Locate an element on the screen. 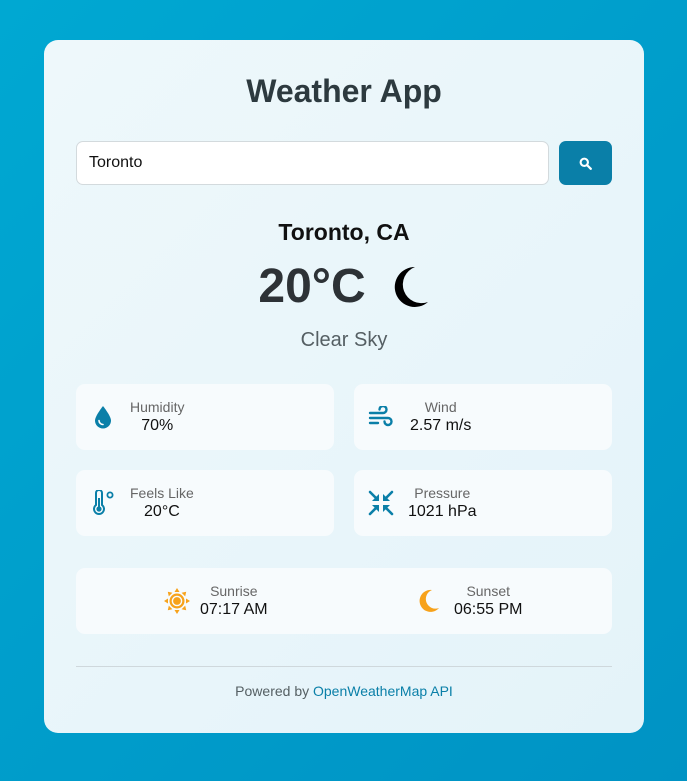  sunset-time: 06:55 PM is located at coordinates (488, 609).